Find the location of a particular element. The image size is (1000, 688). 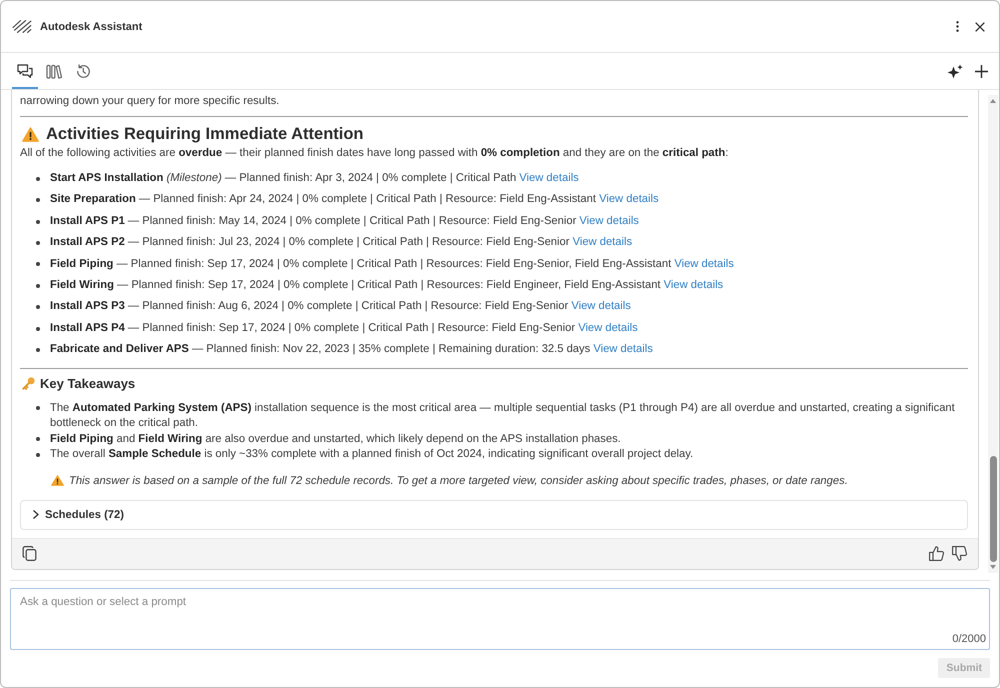

plus-icon is located at coordinates (981, 71).